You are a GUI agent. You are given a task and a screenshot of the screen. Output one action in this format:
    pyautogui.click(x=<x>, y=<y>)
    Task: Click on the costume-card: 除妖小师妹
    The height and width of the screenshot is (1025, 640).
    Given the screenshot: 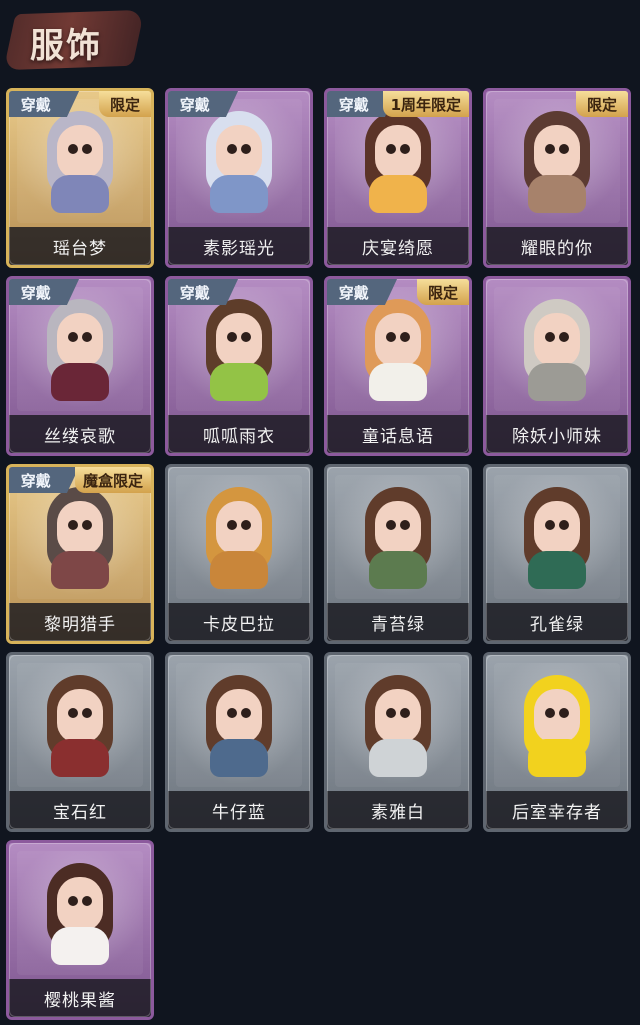 What is the action you would take?
    pyautogui.click(x=557, y=366)
    